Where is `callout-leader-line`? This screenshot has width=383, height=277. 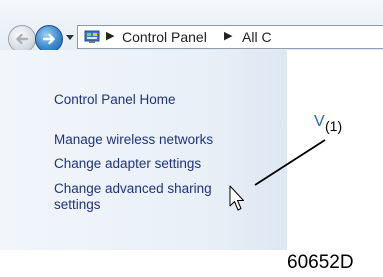 callout-leader-line is located at coordinates (290, 162).